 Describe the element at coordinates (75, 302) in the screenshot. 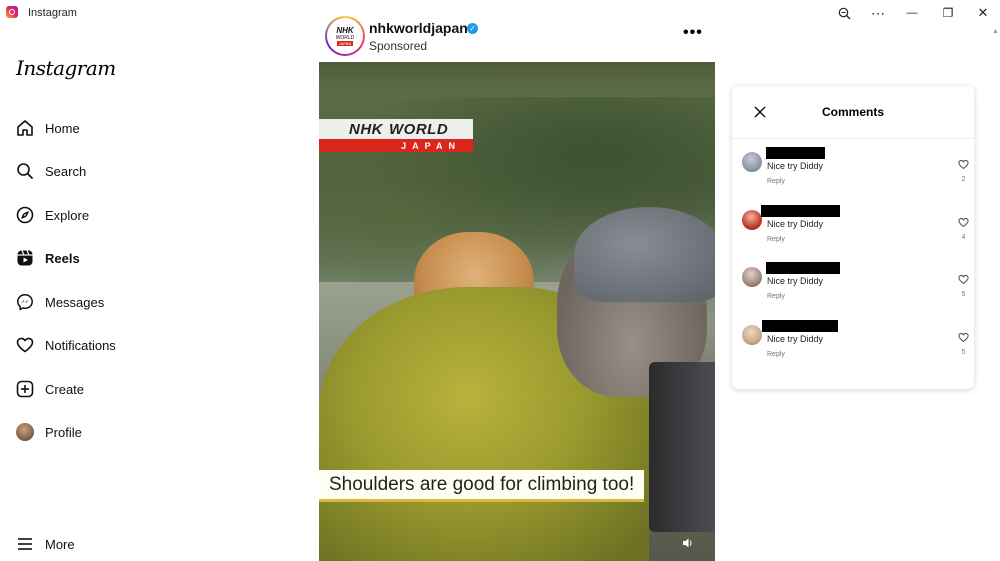

I see `sidebar-item-label: Messages` at that location.